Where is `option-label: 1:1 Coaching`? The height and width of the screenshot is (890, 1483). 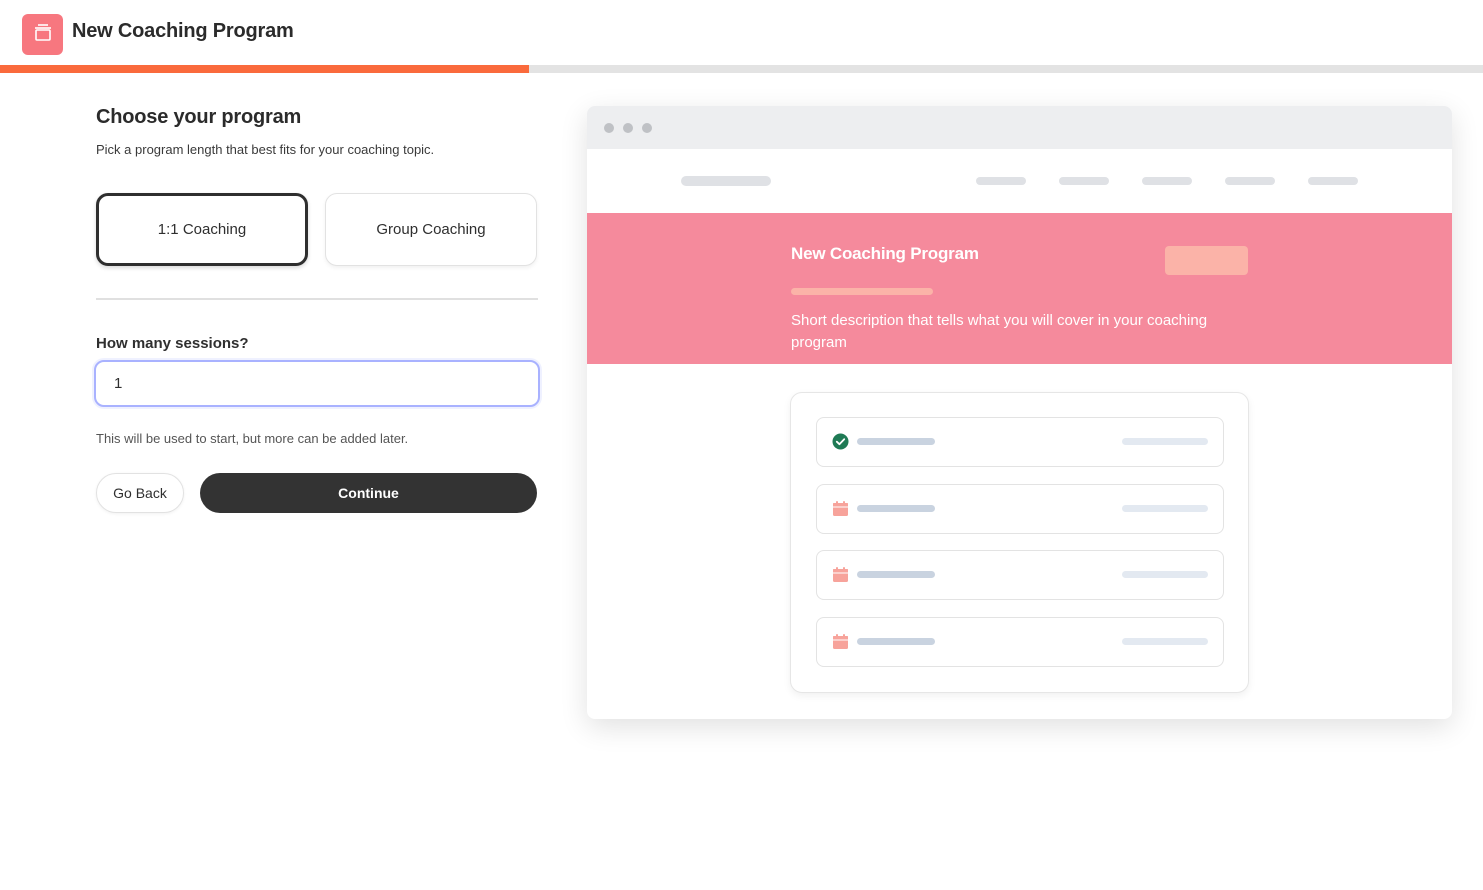 option-label: 1:1 Coaching is located at coordinates (202, 229).